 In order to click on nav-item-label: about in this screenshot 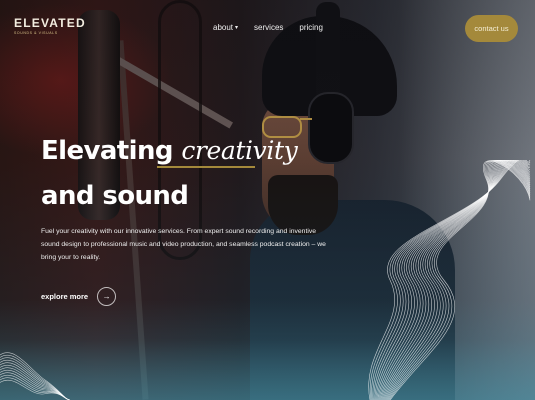, I will do `click(223, 27)`.